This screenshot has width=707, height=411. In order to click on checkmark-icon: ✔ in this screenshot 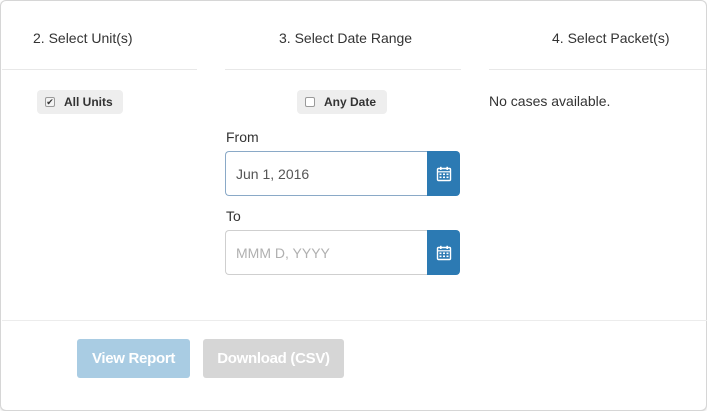, I will do `click(50, 102)`.